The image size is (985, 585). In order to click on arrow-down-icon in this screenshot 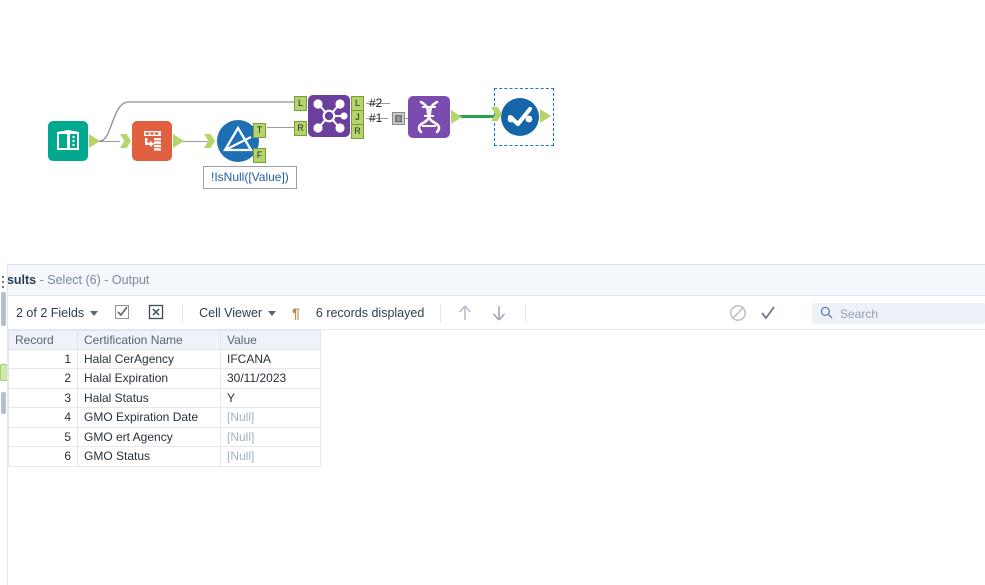, I will do `click(500, 313)`.